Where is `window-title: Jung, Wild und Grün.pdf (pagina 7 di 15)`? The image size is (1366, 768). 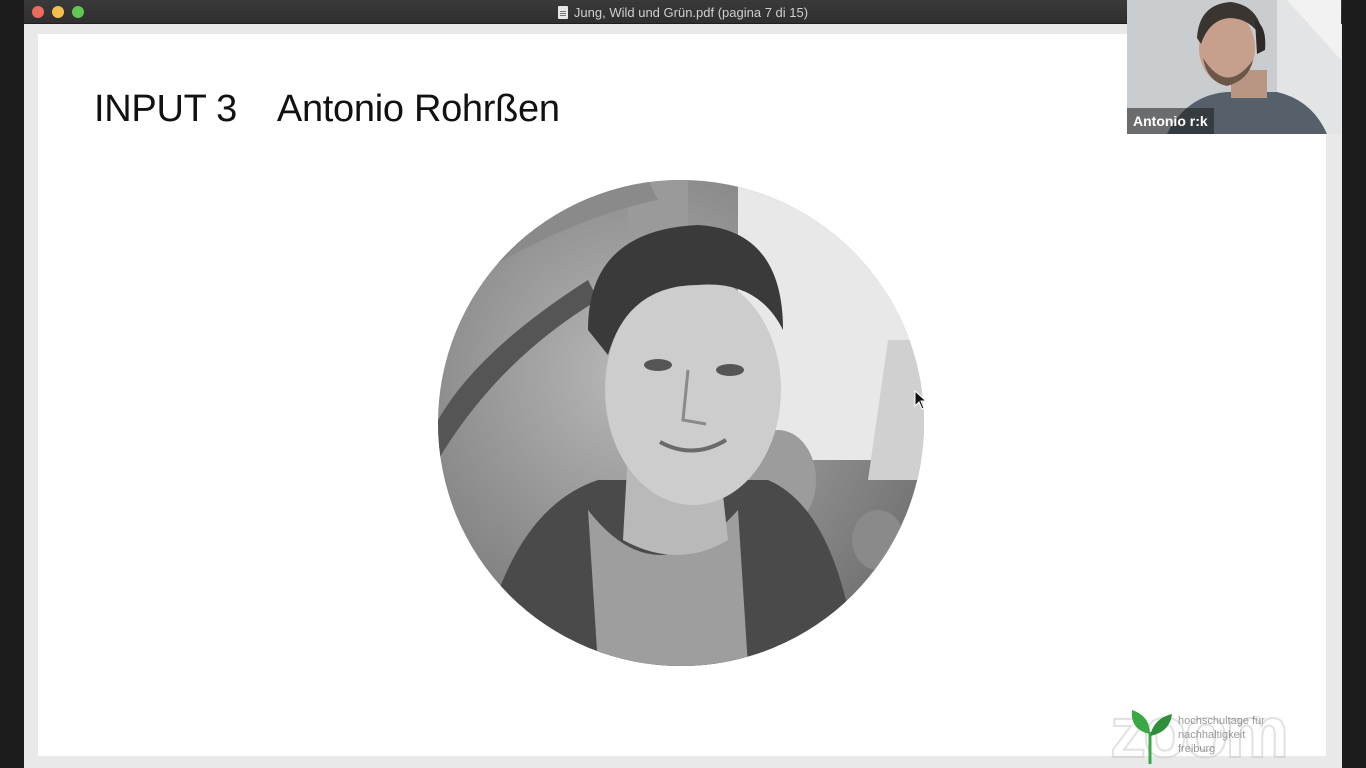 window-title: Jung, Wild und Grün.pdf (pagina 7 di 15) is located at coordinates (691, 12).